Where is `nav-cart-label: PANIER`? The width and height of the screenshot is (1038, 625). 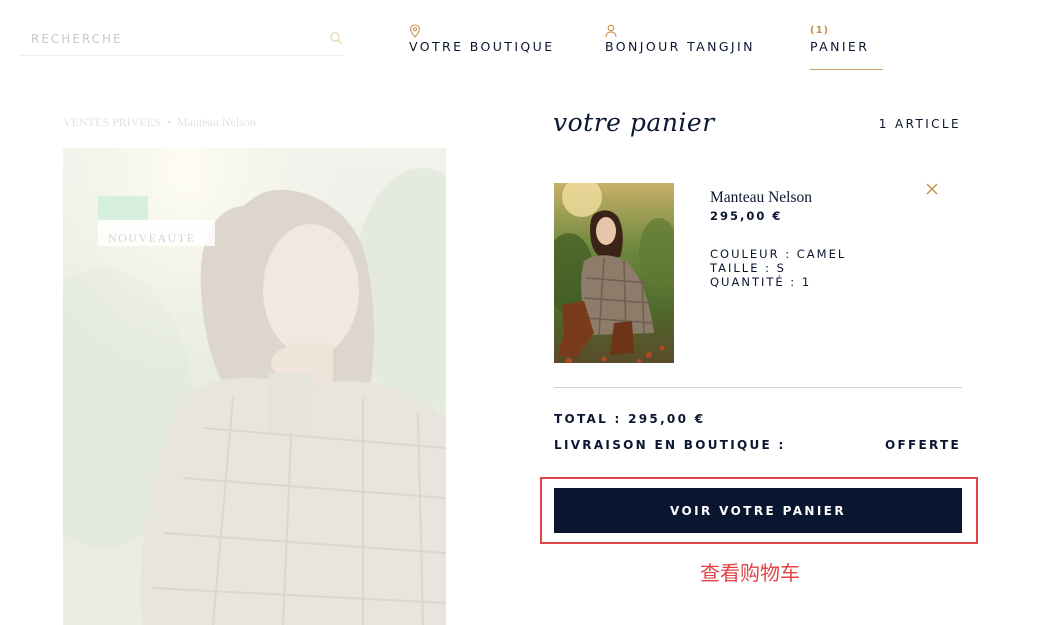
nav-cart-label: PANIER is located at coordinates (840, 46).